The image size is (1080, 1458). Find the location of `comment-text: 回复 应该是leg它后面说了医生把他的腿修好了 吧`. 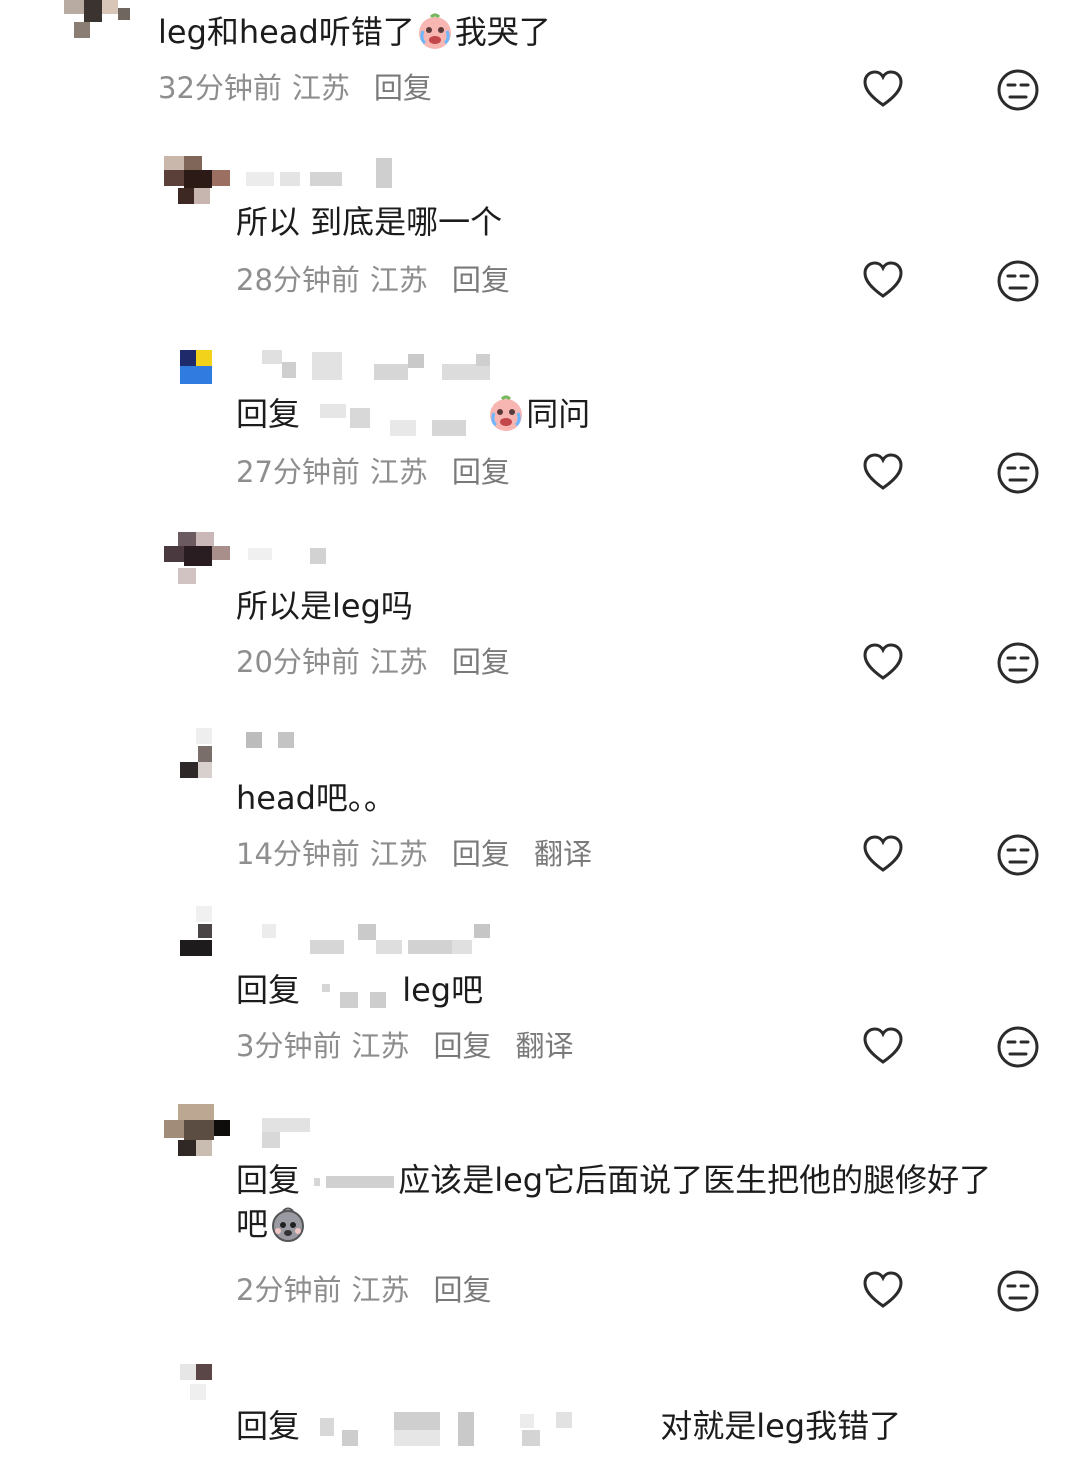

comment-text: 回复 应该是leg它后面说了医生把他的腿修好了 吧 is located at coordinates (614, 1202).